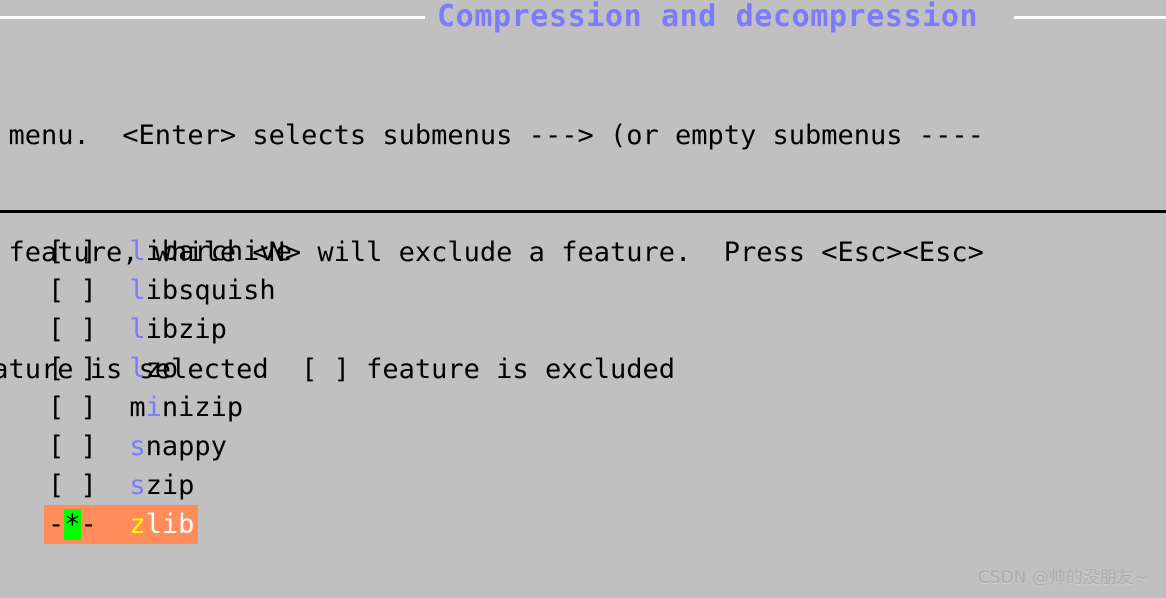 This screenshot has height=598, width=1166. I want to click on menu-item-minizip: [ ] minizip, so click(583, 407).